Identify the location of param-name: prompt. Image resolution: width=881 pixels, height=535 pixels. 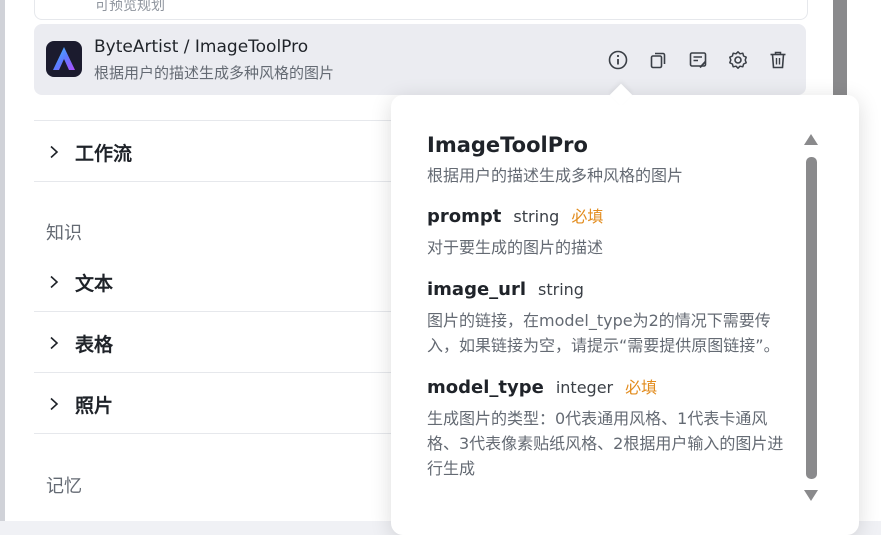
(464, 216).